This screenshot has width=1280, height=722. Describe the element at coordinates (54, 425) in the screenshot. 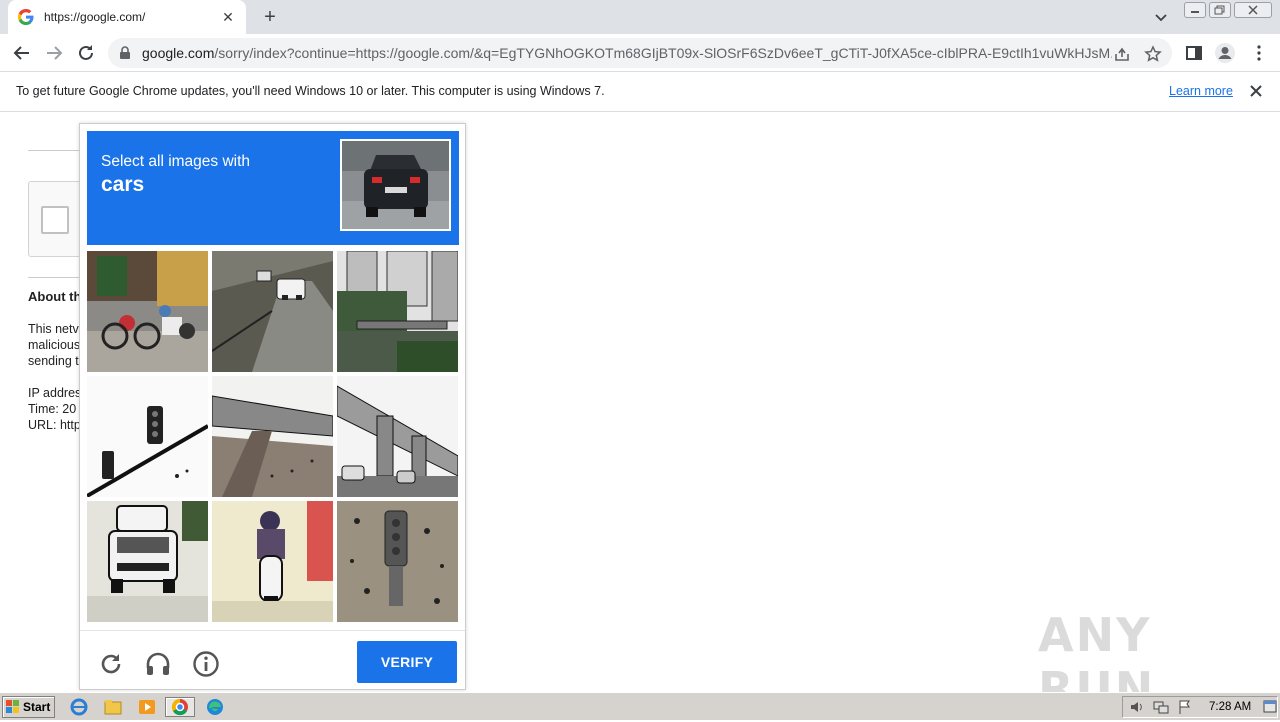

I see `url-line: URL: http` at that location.